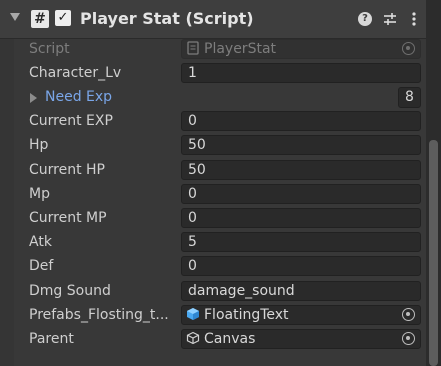 This screenshot has height=366, width=441. I want to click on field-row-dmg-sound: Dmg Sound damage_sound, so click(213, 292).